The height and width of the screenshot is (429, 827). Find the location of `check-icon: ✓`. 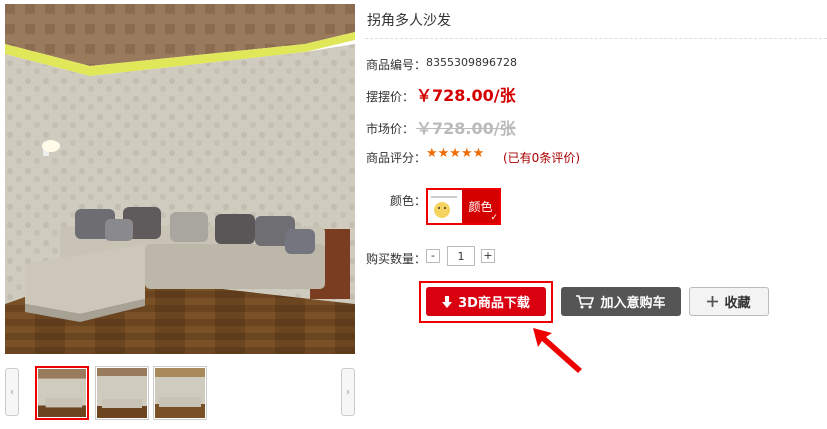

check-icon: ✓ is located at coordinates (494, 218).